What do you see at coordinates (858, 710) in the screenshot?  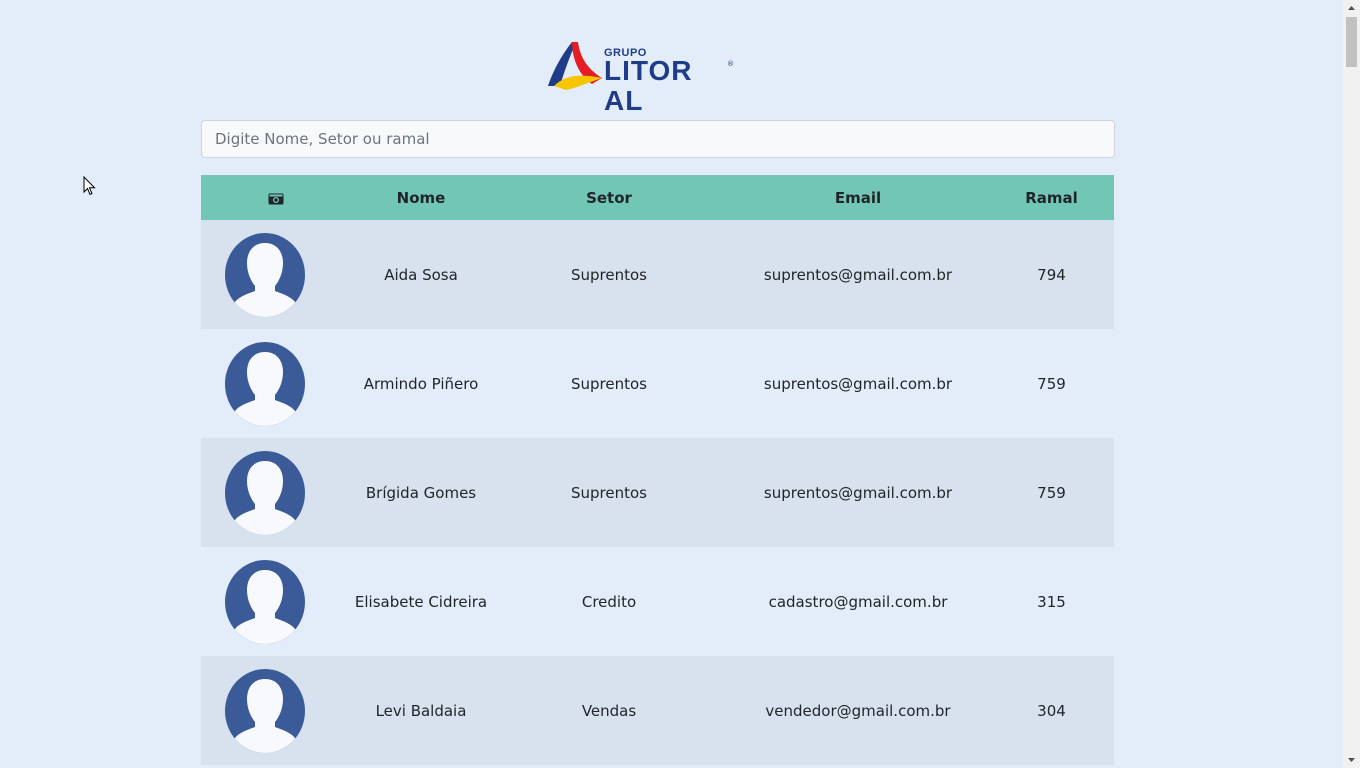 I see `email-cell: vendedor@gmail.com.br` at bounding box center [858, 710].